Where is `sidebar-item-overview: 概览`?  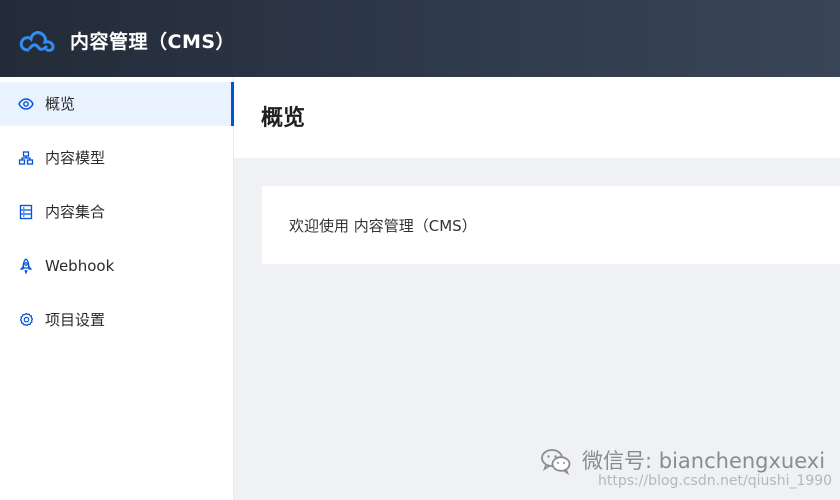 sidebar-item-overview: 概览 is located at coordinates (117, 104).